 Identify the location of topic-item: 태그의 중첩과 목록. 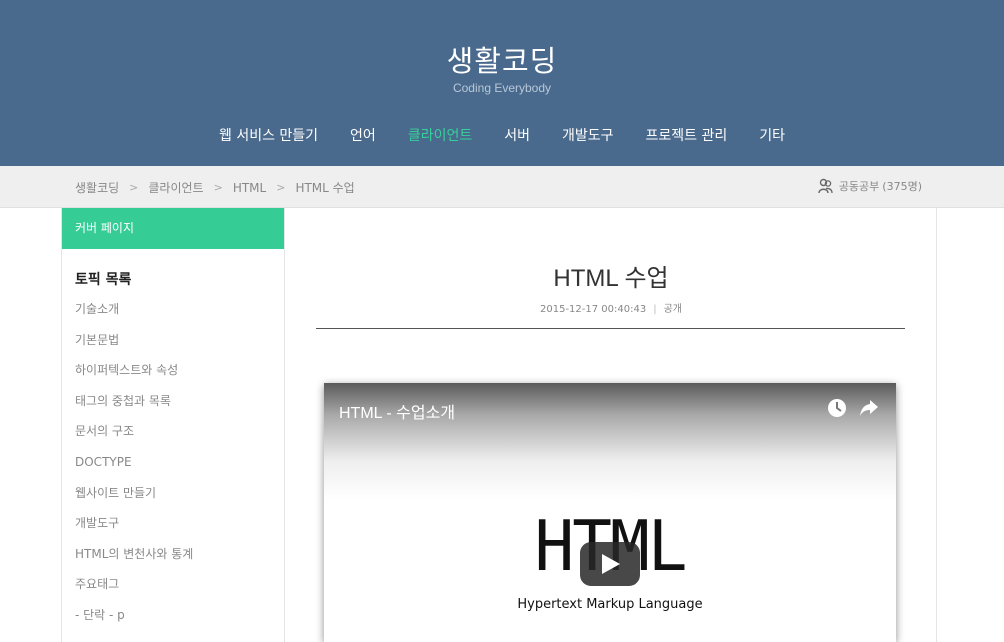
(173, 406).